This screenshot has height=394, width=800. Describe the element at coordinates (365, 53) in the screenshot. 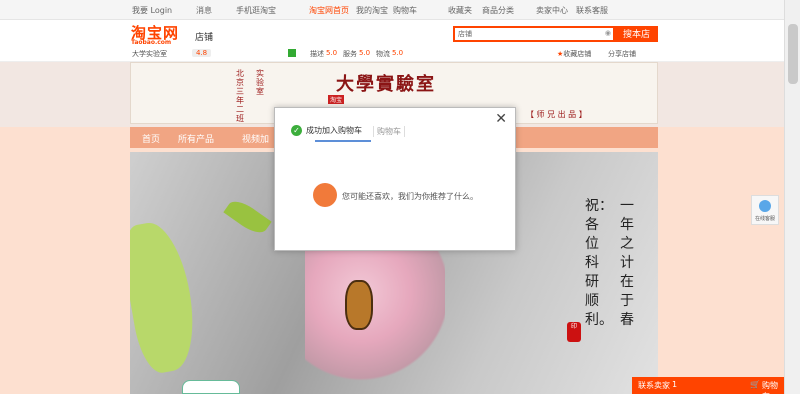

I see `service-score: 5.0` at that location.